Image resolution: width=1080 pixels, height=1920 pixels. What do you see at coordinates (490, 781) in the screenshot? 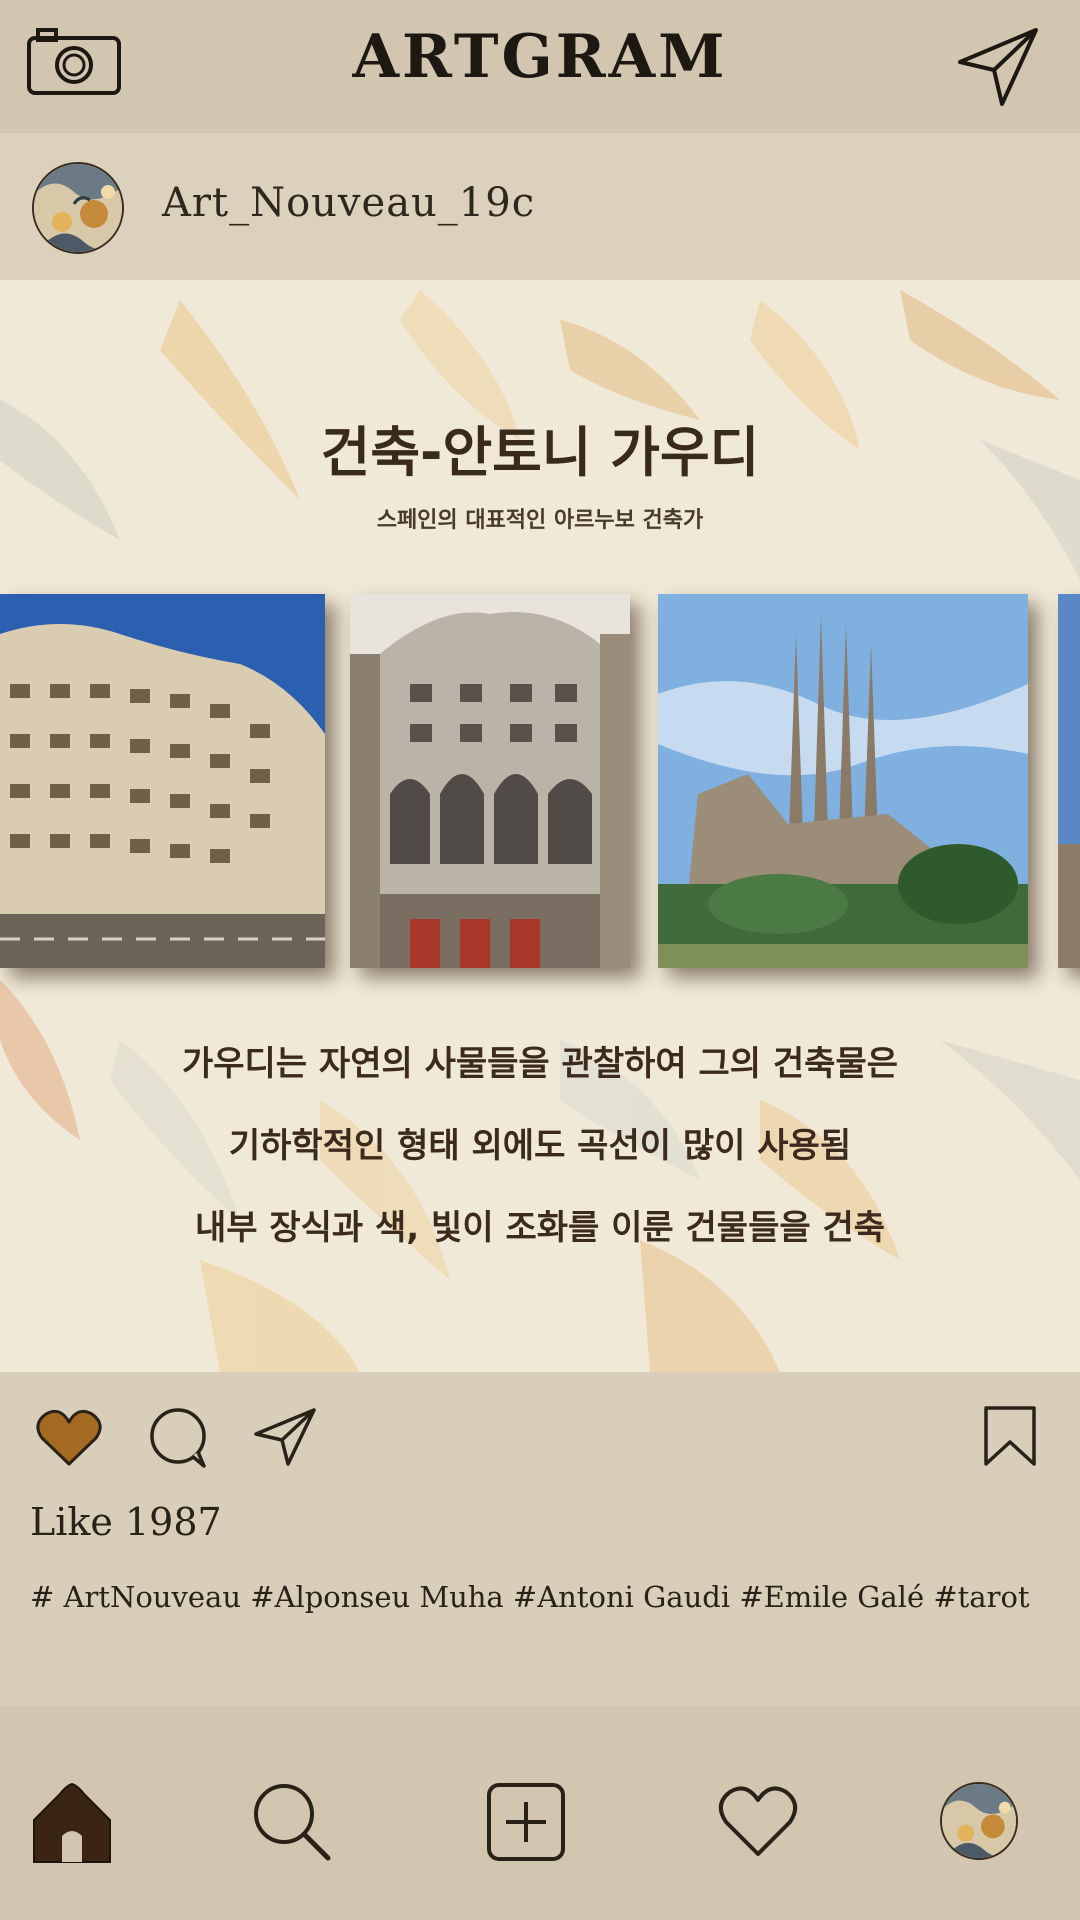
I see `photo-casa-batllo` at bounding box center [490, 781].